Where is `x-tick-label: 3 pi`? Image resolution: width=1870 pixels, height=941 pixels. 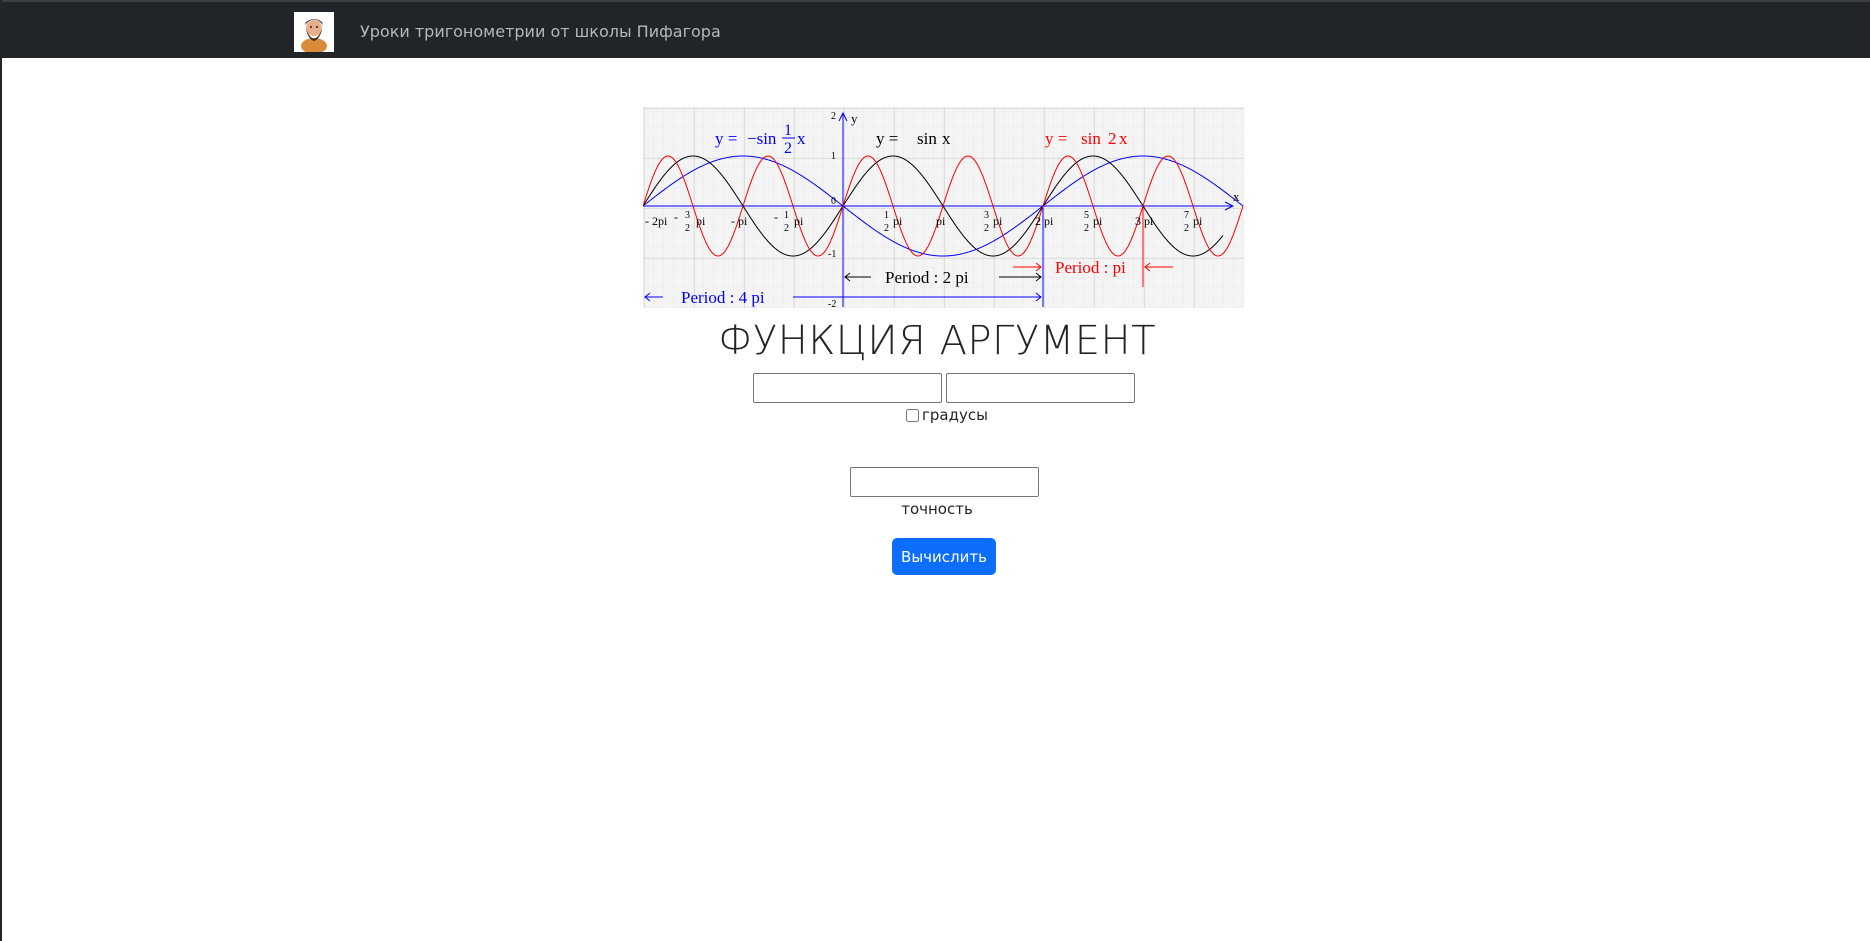
x-tick-label: 3 pi is located at coordinates (1144, 221).